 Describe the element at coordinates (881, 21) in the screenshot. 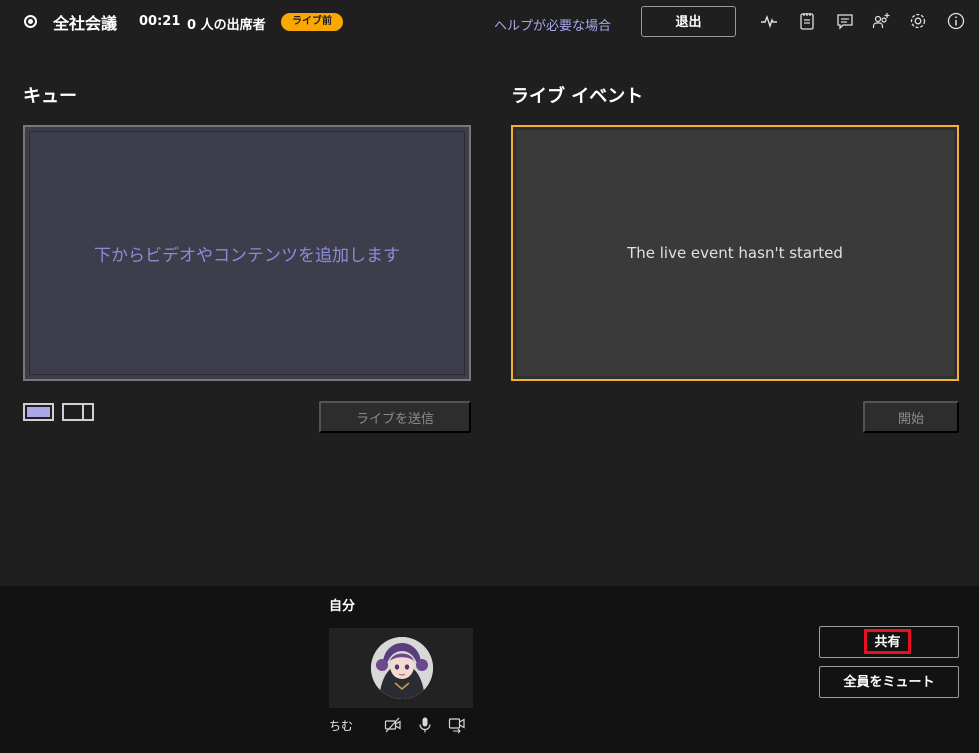

I see `people-add-icon` at that location.